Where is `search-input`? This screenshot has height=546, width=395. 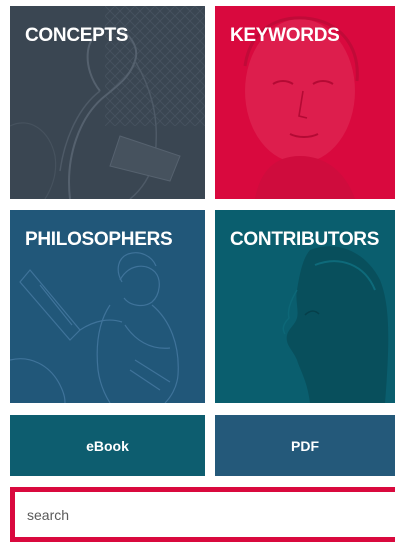
search-input is located at coordinates (205, 514).